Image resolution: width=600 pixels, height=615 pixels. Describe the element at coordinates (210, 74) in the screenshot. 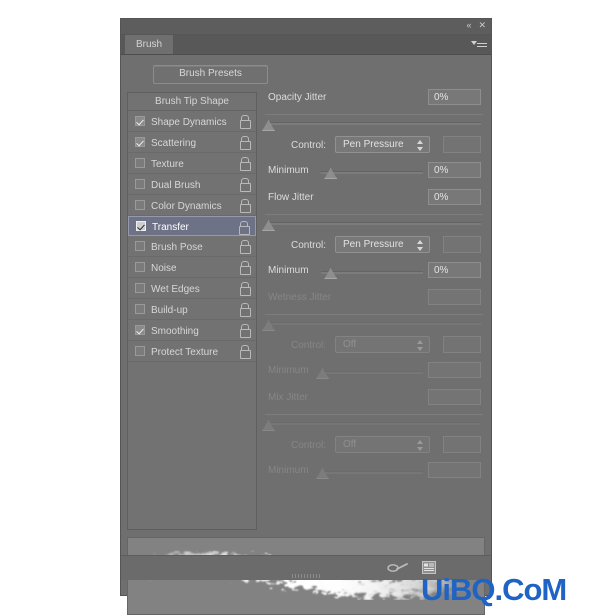

I see `brush-presets-button: Brush Presets` at that location.